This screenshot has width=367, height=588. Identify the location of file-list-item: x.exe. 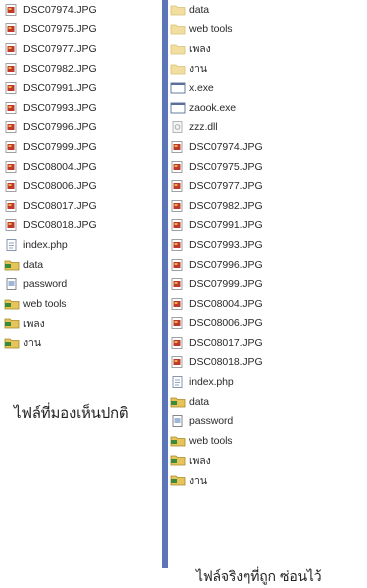
(265, 88).